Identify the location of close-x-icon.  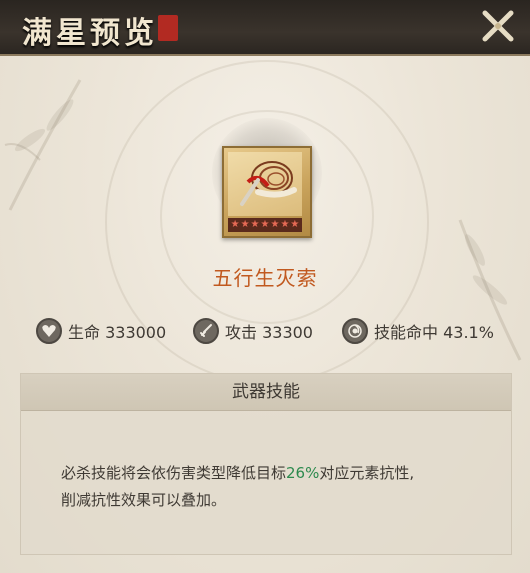
(498, 26).